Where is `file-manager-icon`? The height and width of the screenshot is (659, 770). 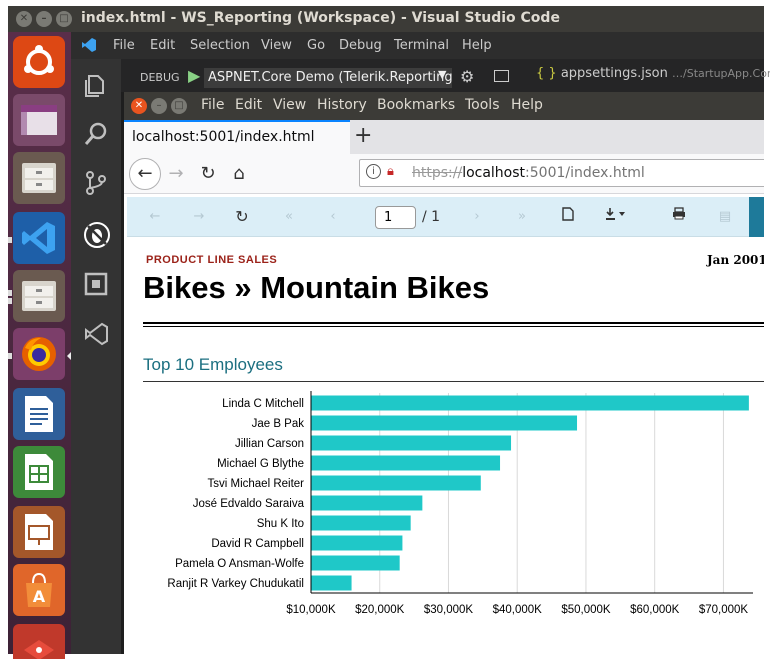 file-manager-icon is located at coordinates (39, 178).